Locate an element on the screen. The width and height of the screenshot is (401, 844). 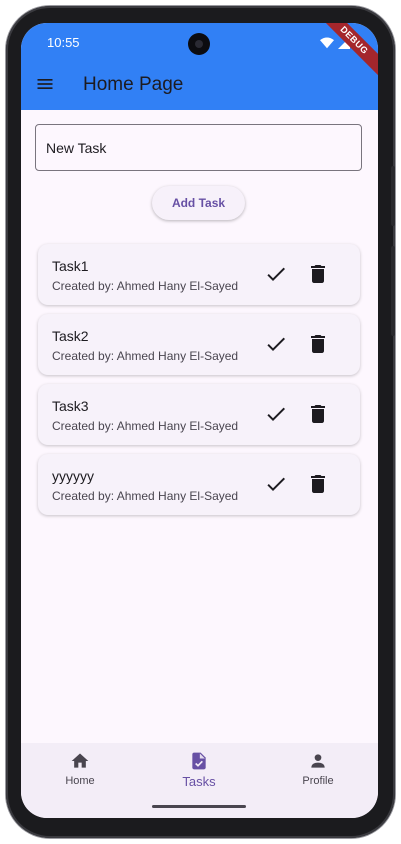
wifi-icon is located at coordinates (327, 42).